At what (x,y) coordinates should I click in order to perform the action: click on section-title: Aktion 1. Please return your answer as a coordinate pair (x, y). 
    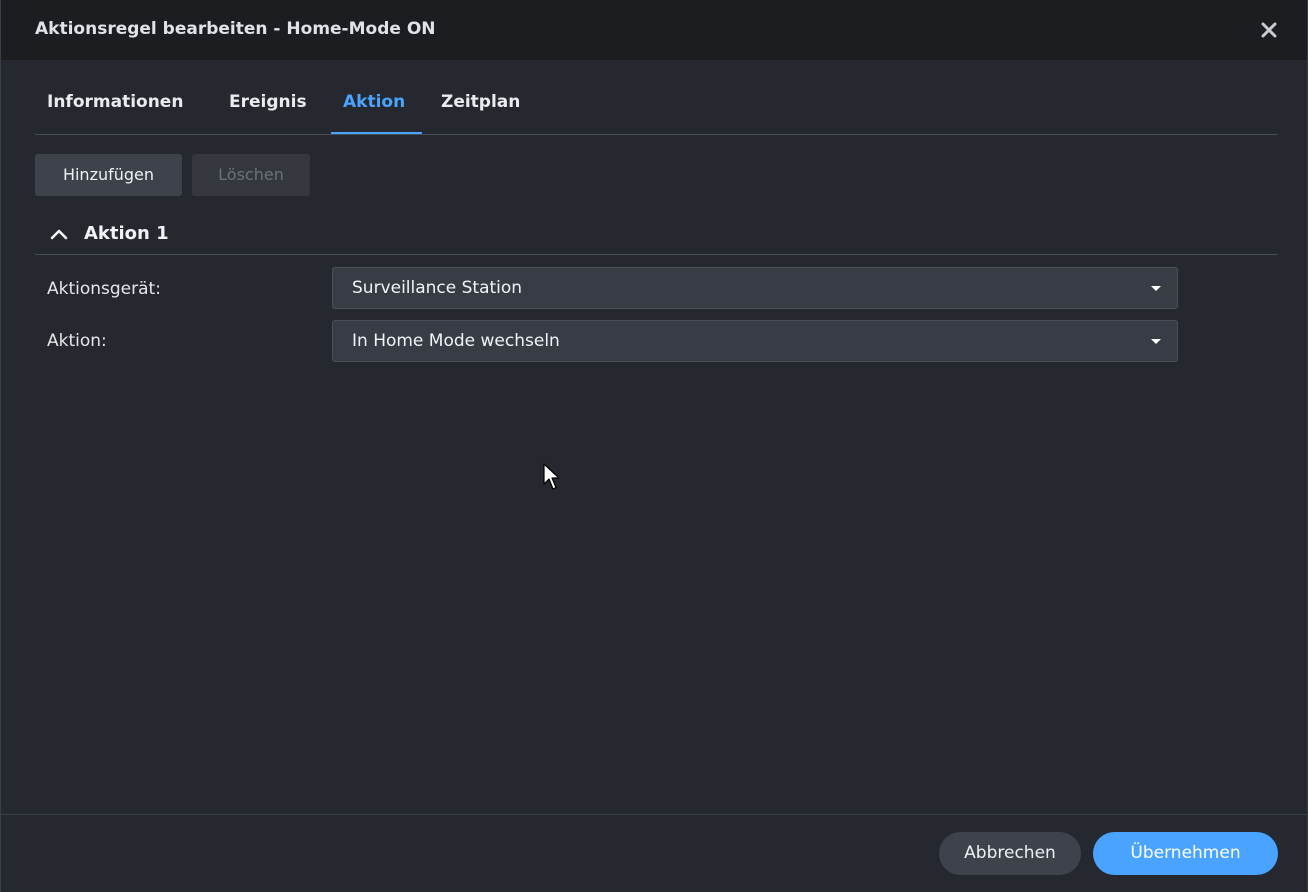
    Looking at the image, I should click on (126, 233).